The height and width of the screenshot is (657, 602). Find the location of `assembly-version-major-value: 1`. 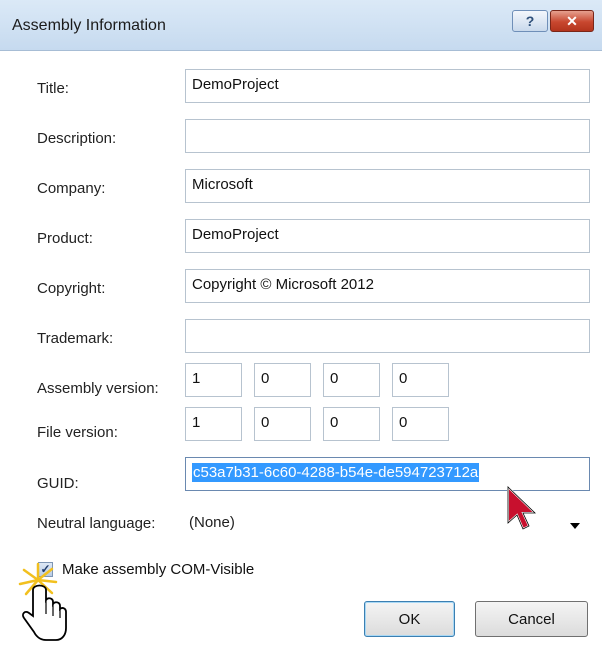

assembly-version-major-value: 1 is located at coordinates (196, 378).